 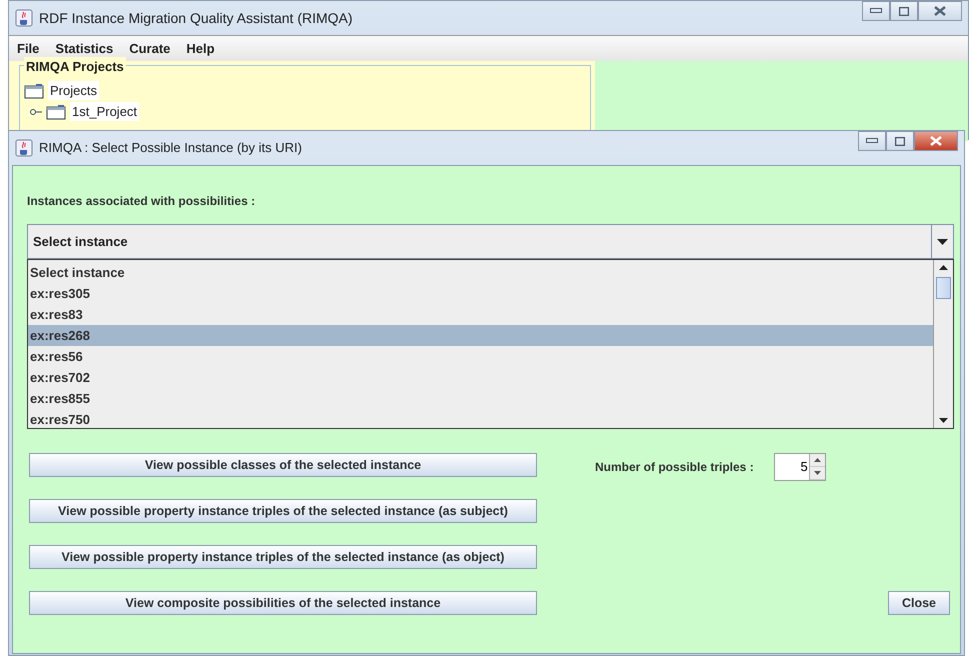 I want to click on list-item: ex:res750, so click(x=480, y=419).